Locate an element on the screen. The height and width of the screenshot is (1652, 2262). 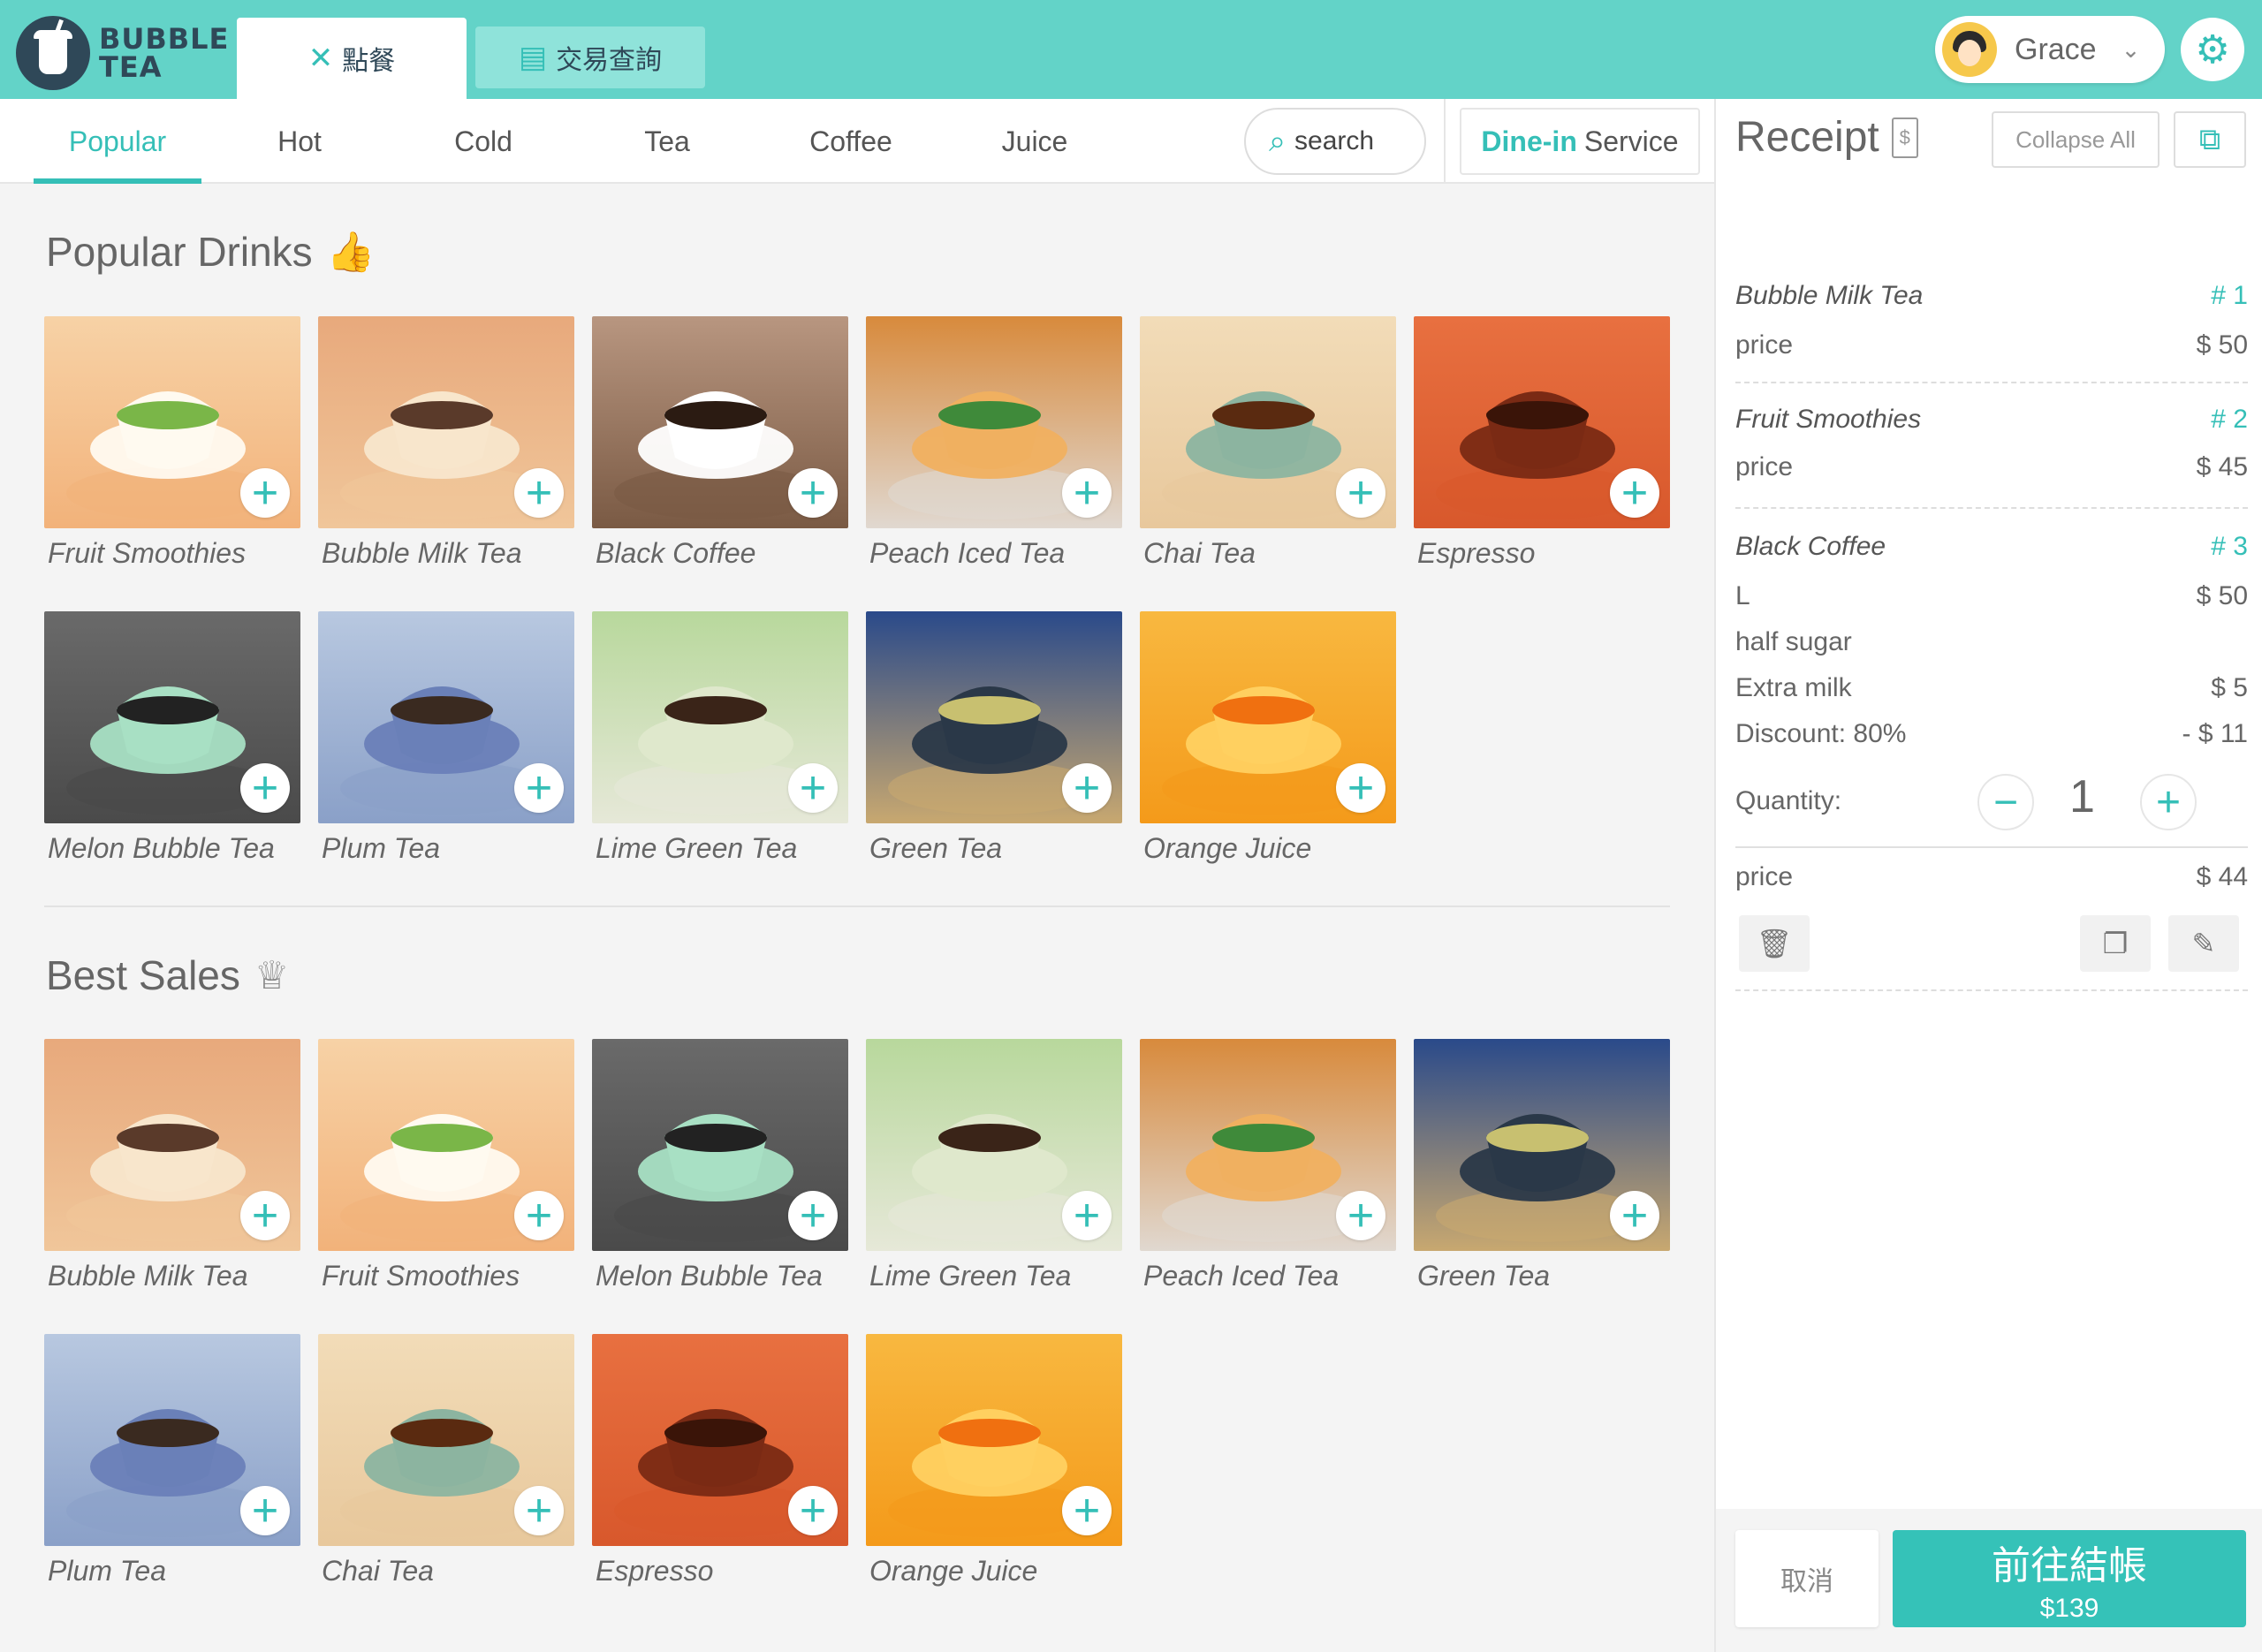
cancel-button: 取消 is located at coordinates (1807, 1578).